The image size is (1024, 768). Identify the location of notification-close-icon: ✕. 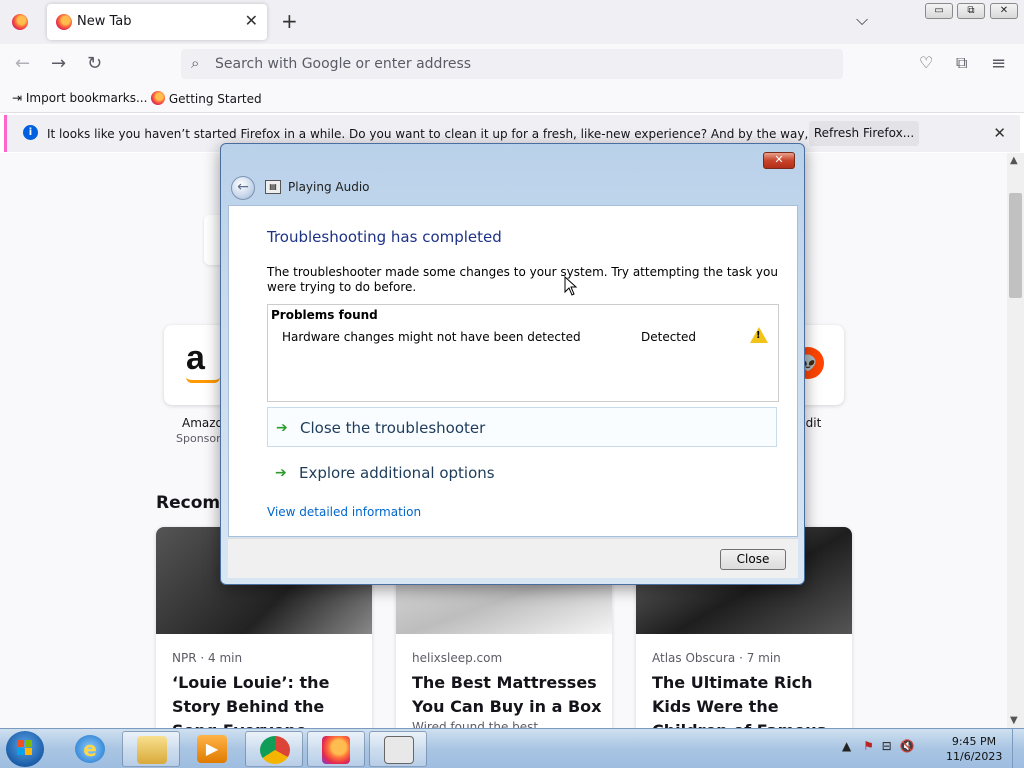
(999, 133).